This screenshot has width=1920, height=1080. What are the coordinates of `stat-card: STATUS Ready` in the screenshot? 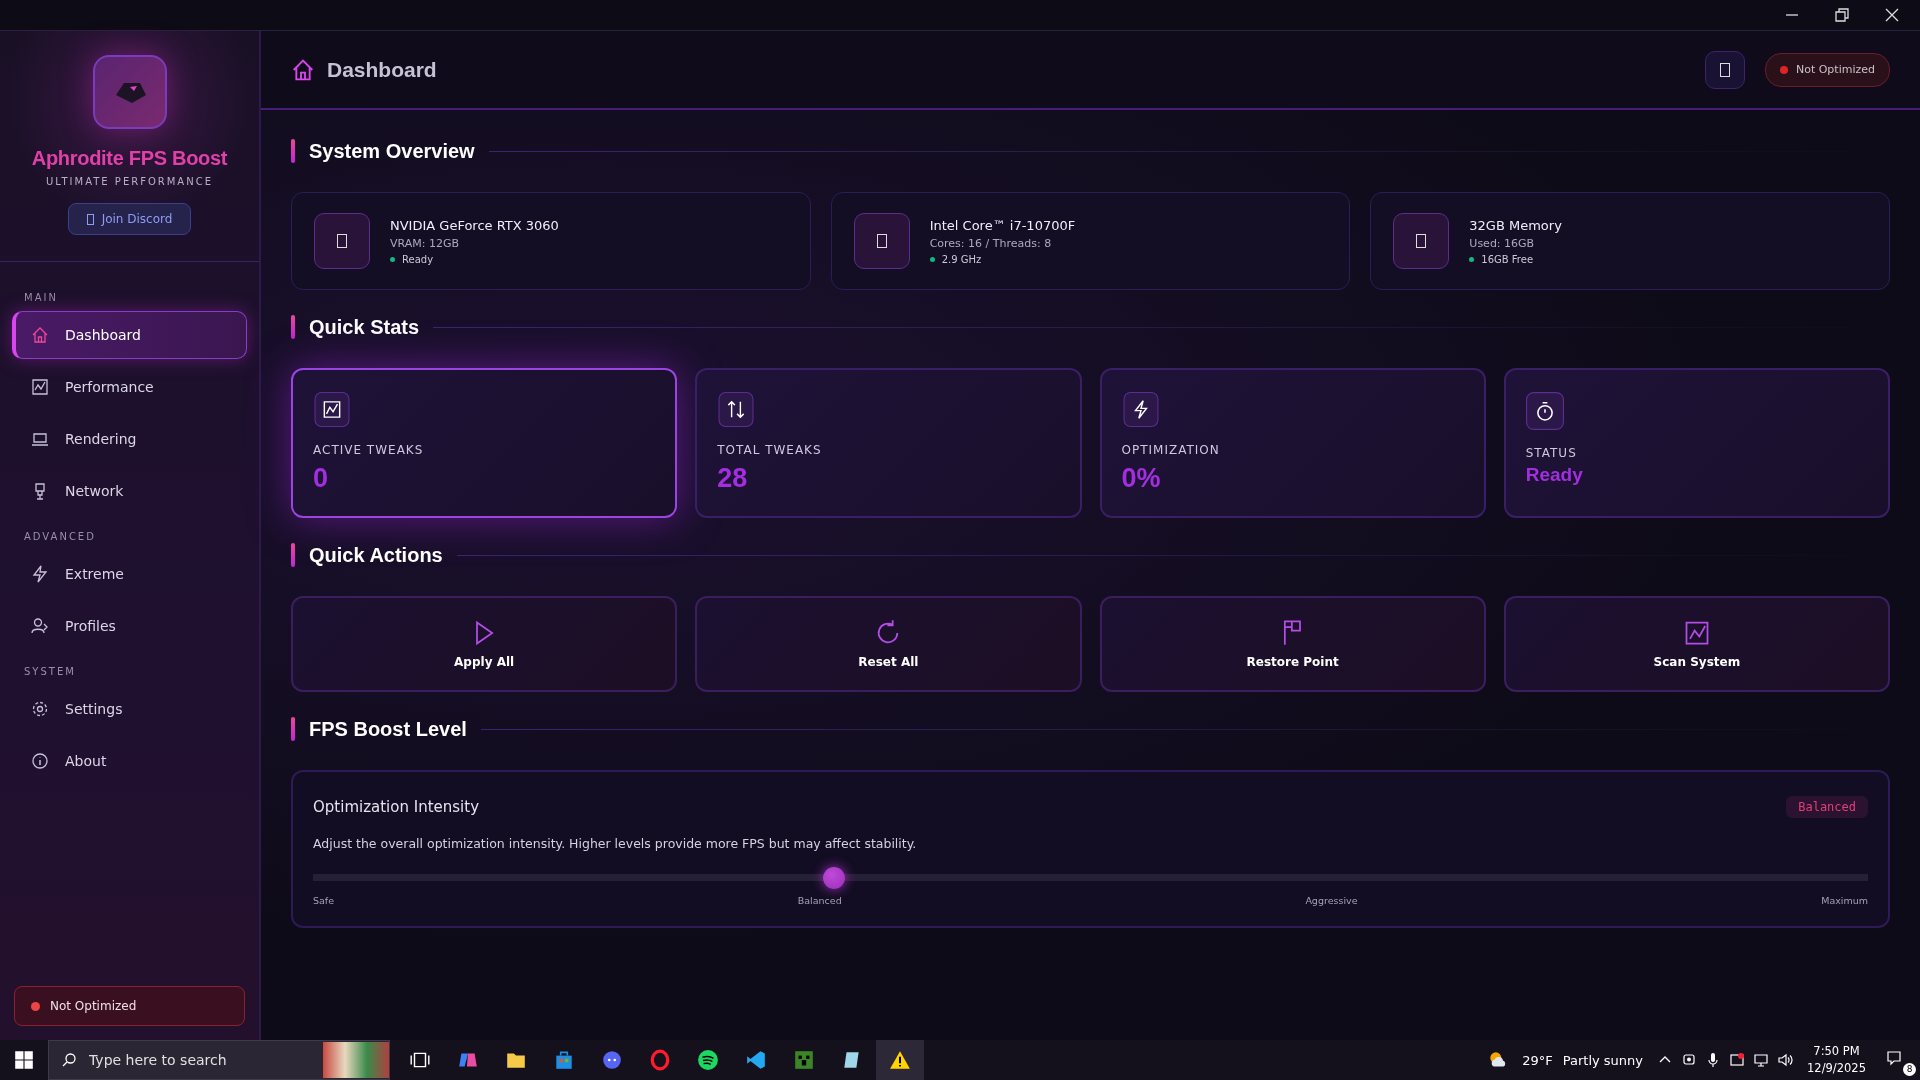 It's located at (1696, 443).